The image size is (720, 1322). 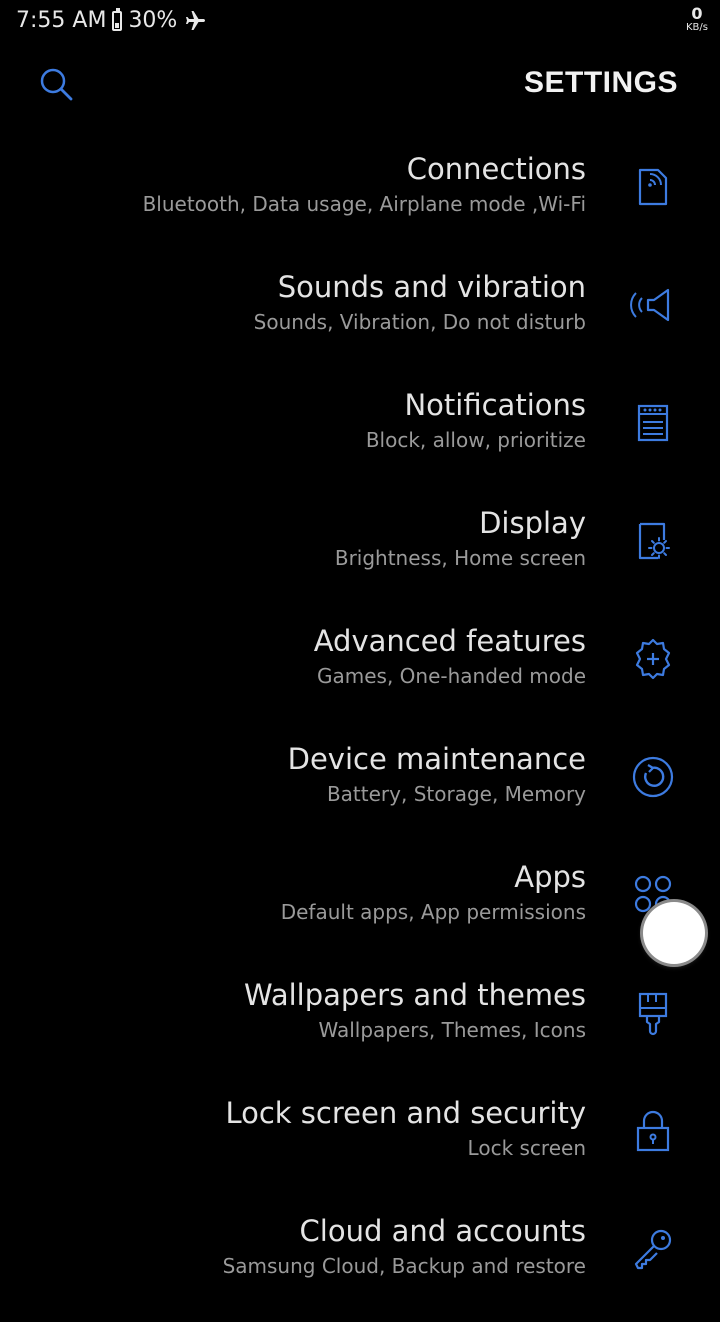 I want to click on settings-item-notifications: Notifications Block, allow, prioritize, so click(x=360, y=437).